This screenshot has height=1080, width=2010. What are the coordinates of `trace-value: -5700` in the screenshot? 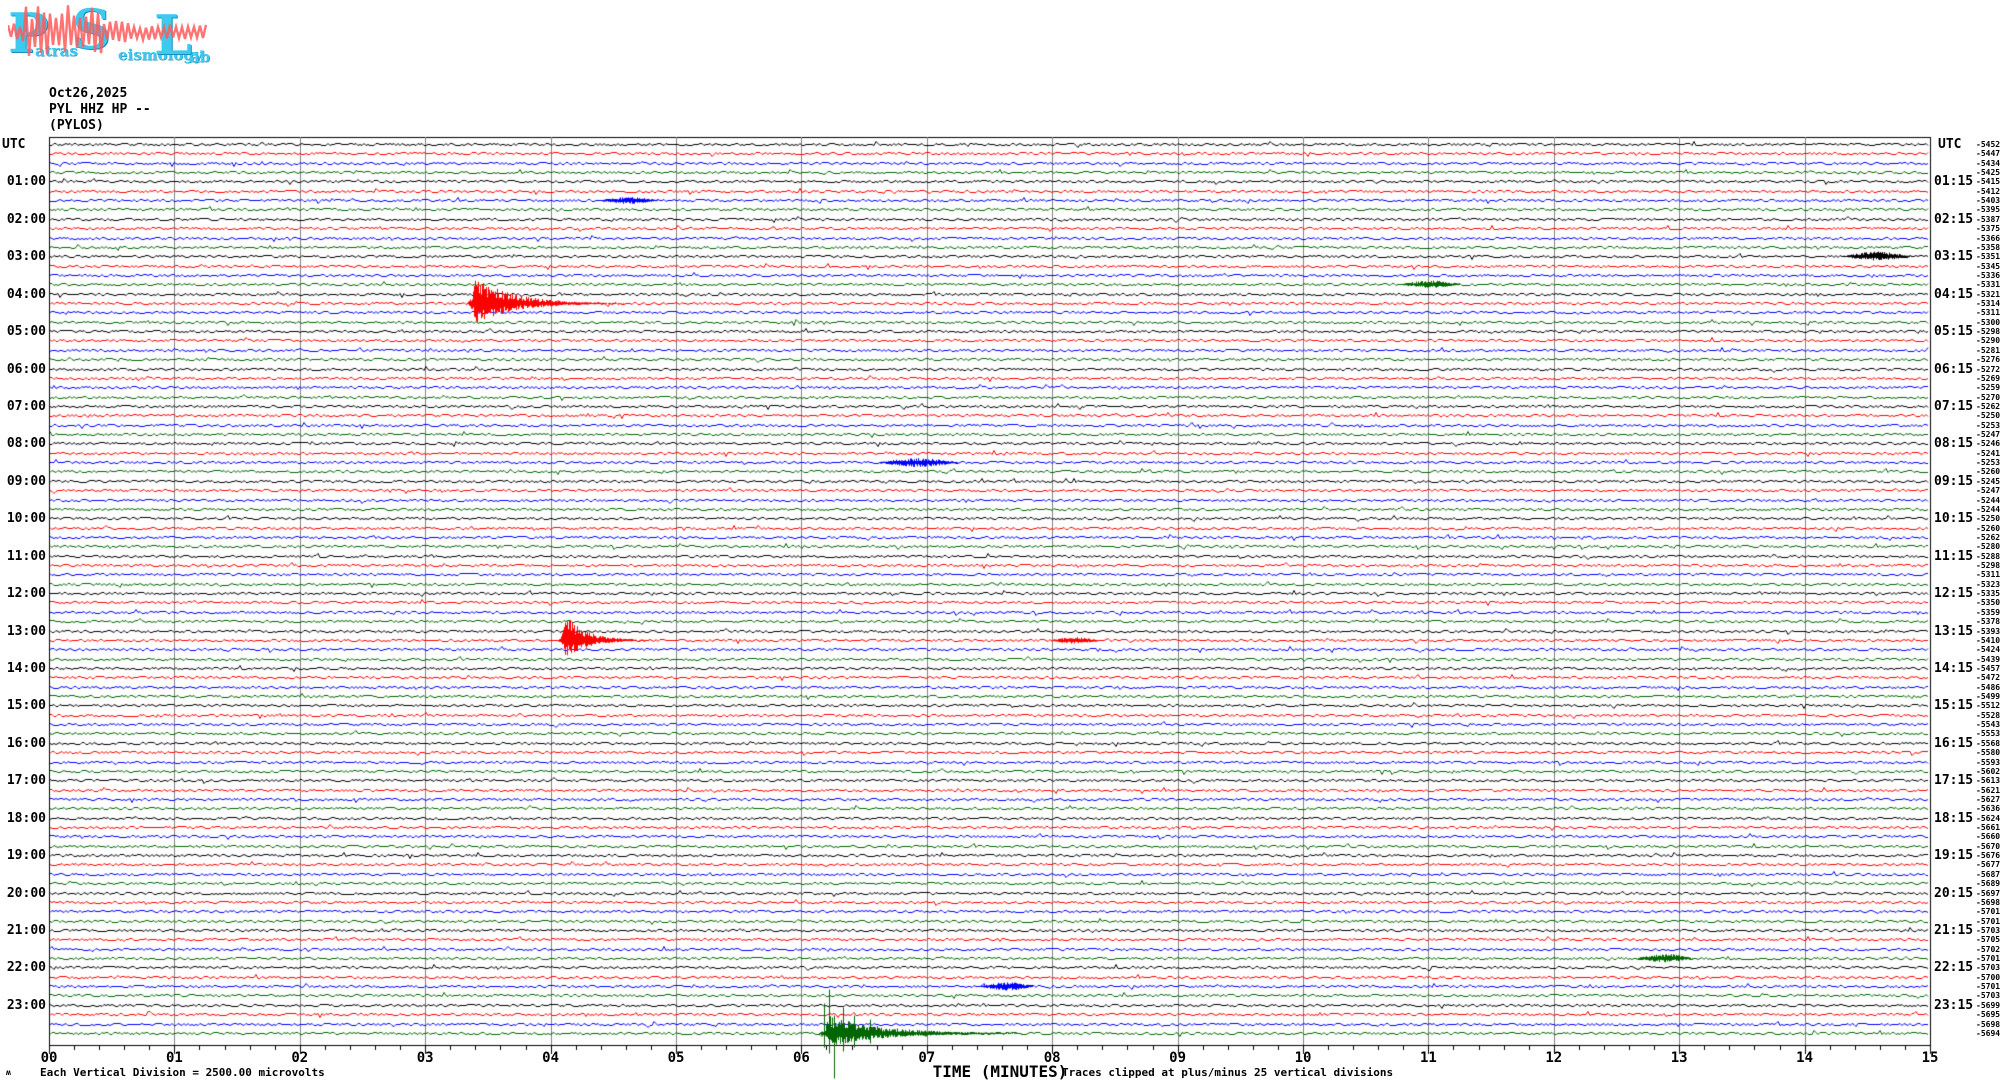 It's located at (1988, 977).